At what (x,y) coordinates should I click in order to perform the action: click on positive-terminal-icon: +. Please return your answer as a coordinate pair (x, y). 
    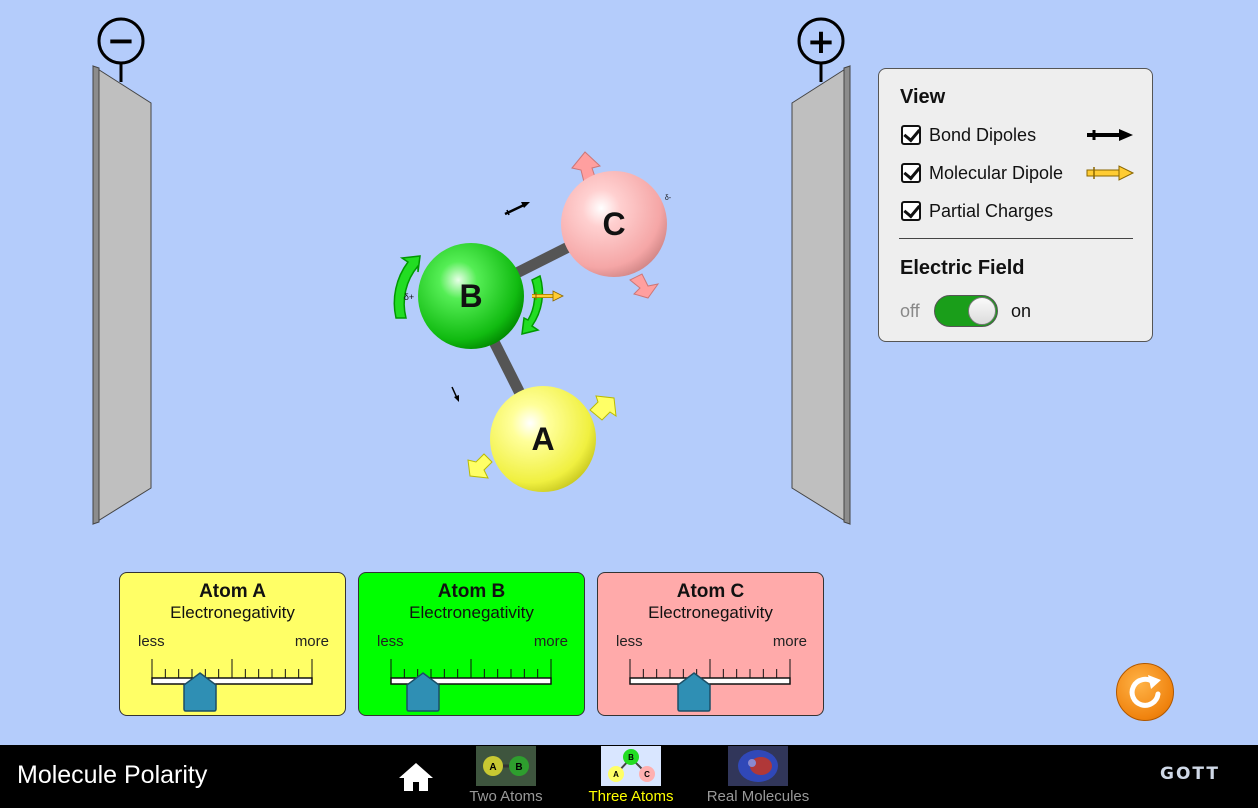
    Looking at the image, I should click on (821, 41).